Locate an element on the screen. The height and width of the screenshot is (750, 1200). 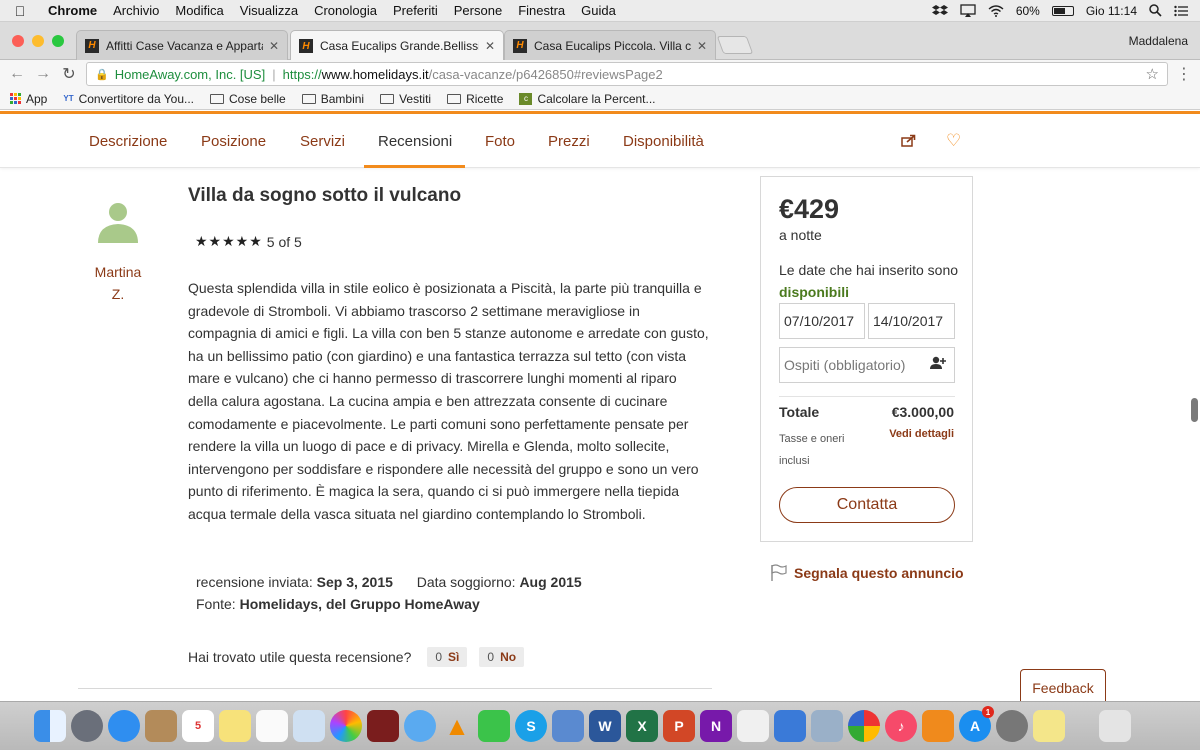
new-tab-button is located at coordinates (735, 45).